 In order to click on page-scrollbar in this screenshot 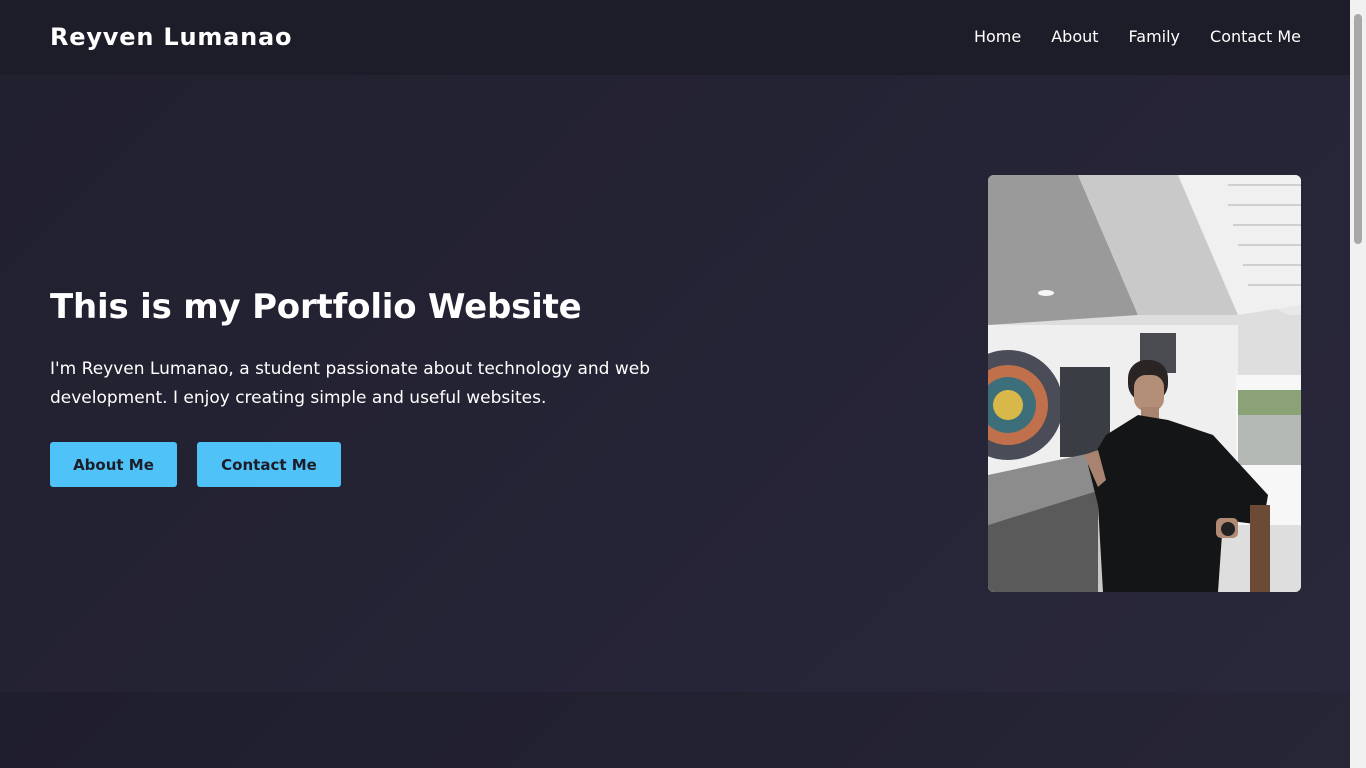, I will do `click(1358, 384)`.